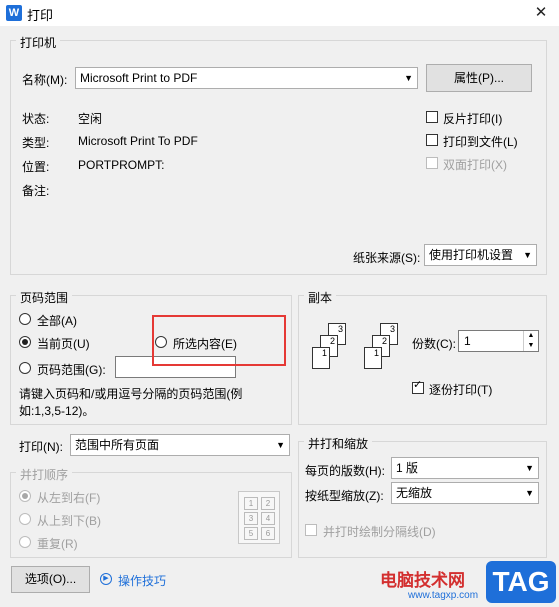 This screenshot has width=559, height=607. Describe the element at coordinates (320, 297) in the screenshot. I see `copies-title: 副本` at that location.